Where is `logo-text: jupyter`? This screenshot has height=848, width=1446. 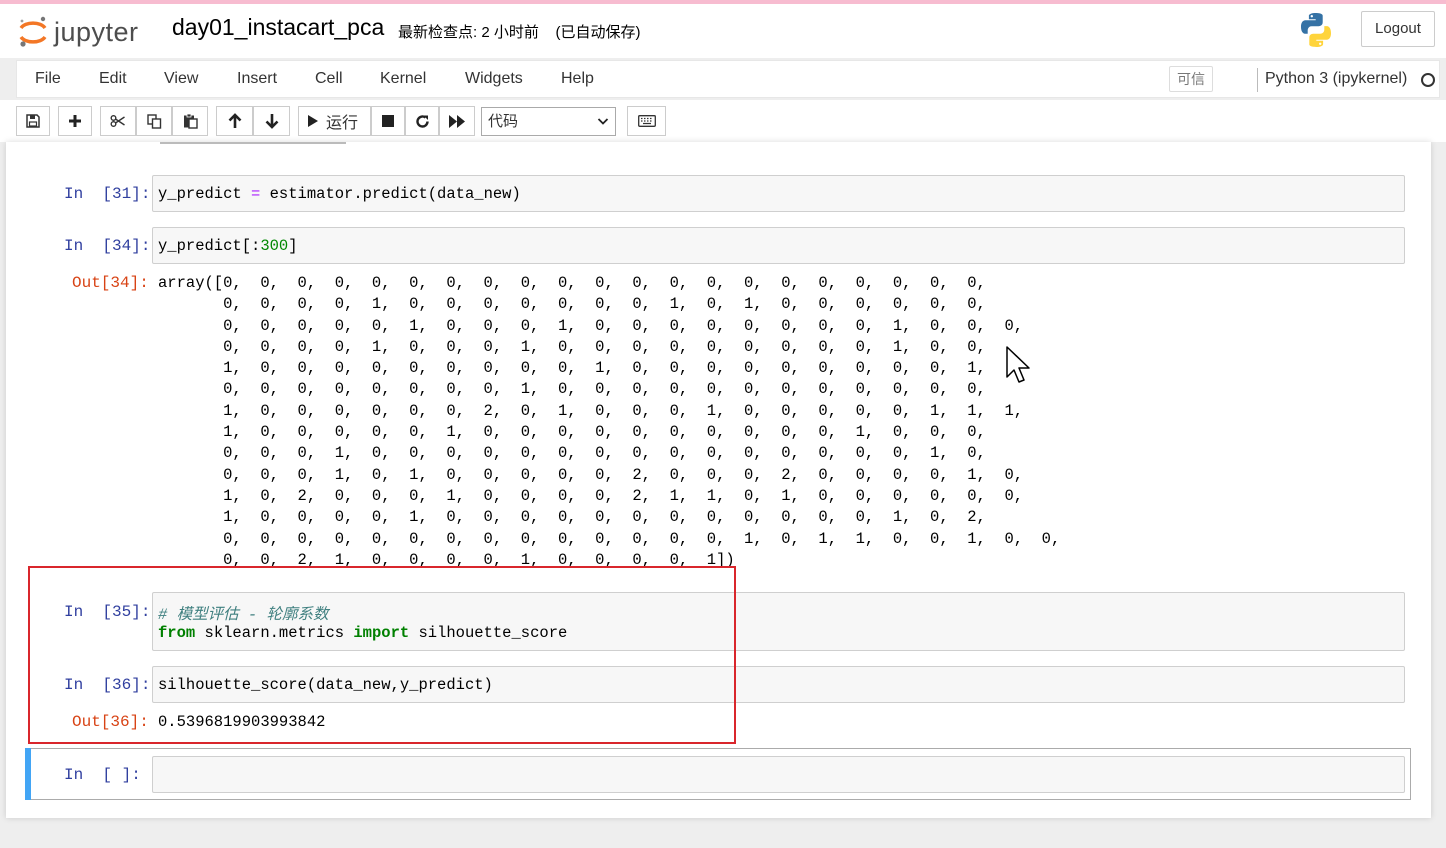 logo-text: jupyter is located at coordinates (96, 31).